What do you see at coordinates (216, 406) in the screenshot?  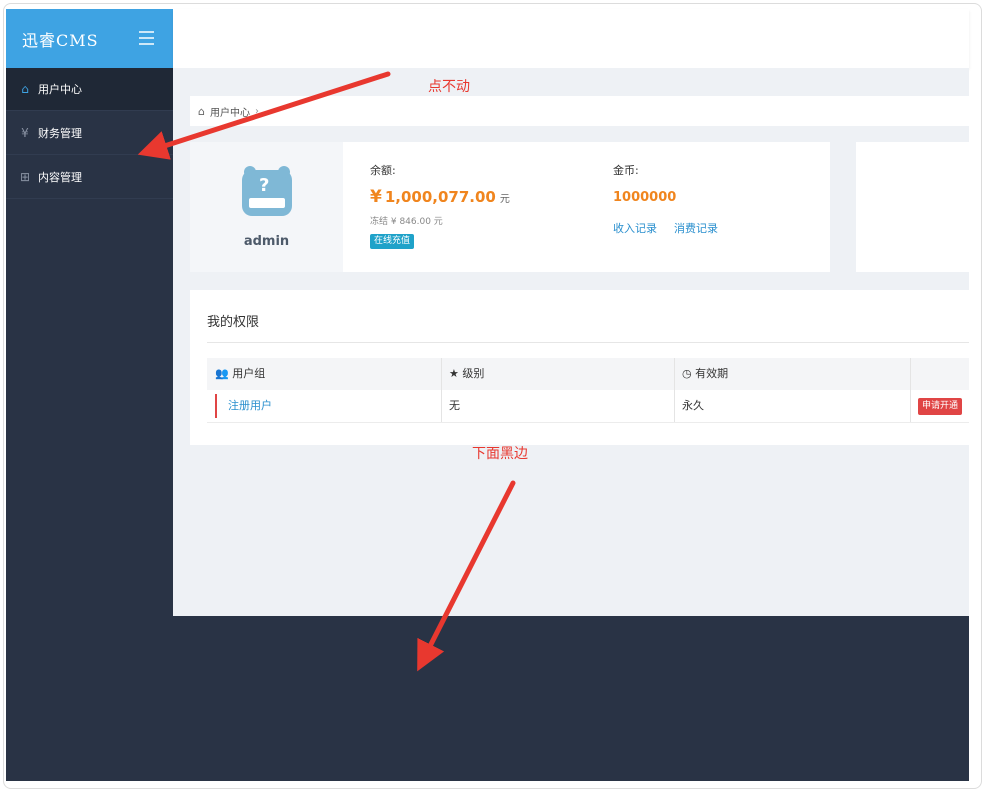 I see `row-marker` at bounding box center [216, 406].